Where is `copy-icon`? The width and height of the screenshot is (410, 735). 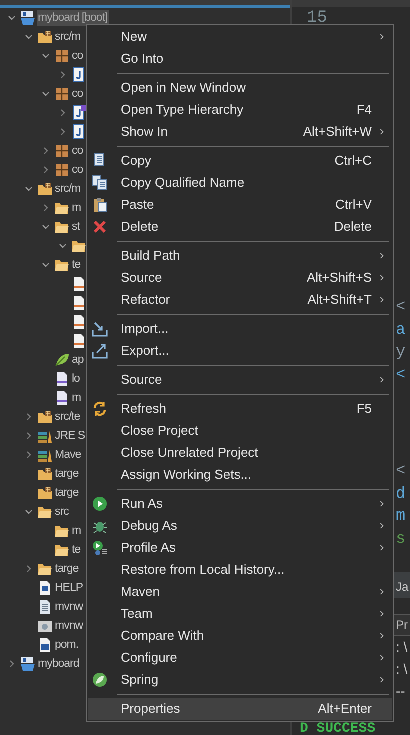
copy-icon is located at coordinates (100, 183).